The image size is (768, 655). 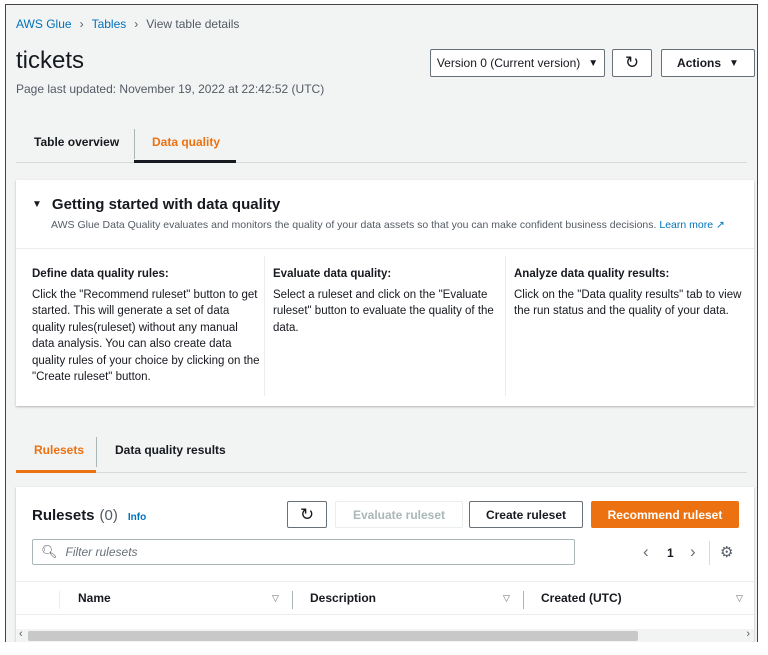 I want to click on next-page-icon: ›, so click(x=693, y=552).